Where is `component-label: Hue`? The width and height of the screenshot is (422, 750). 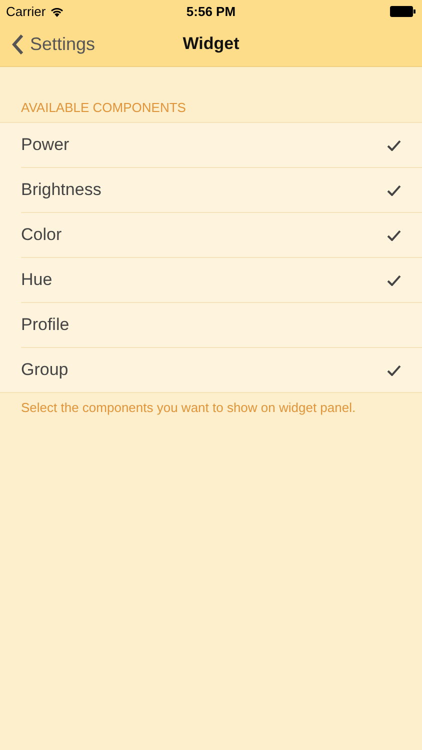 component-label: Hue is located at coordinates (36, 280).